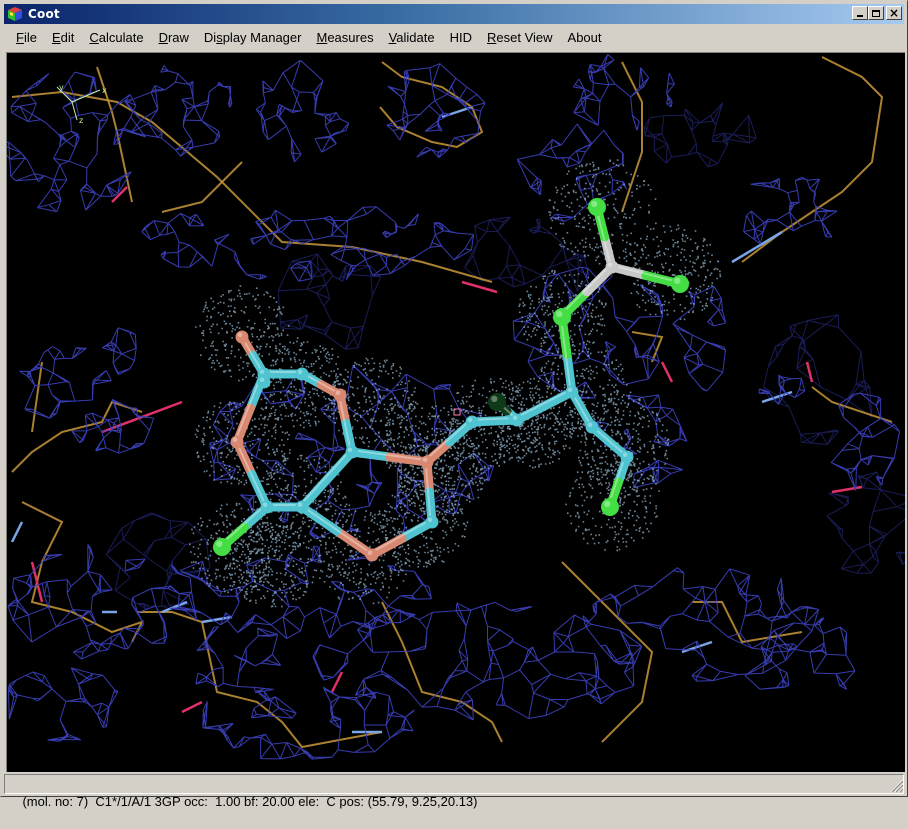  Describe the element at coordinates (415, 37) in the screenshot. I see `menu-label: alidate` at that location.